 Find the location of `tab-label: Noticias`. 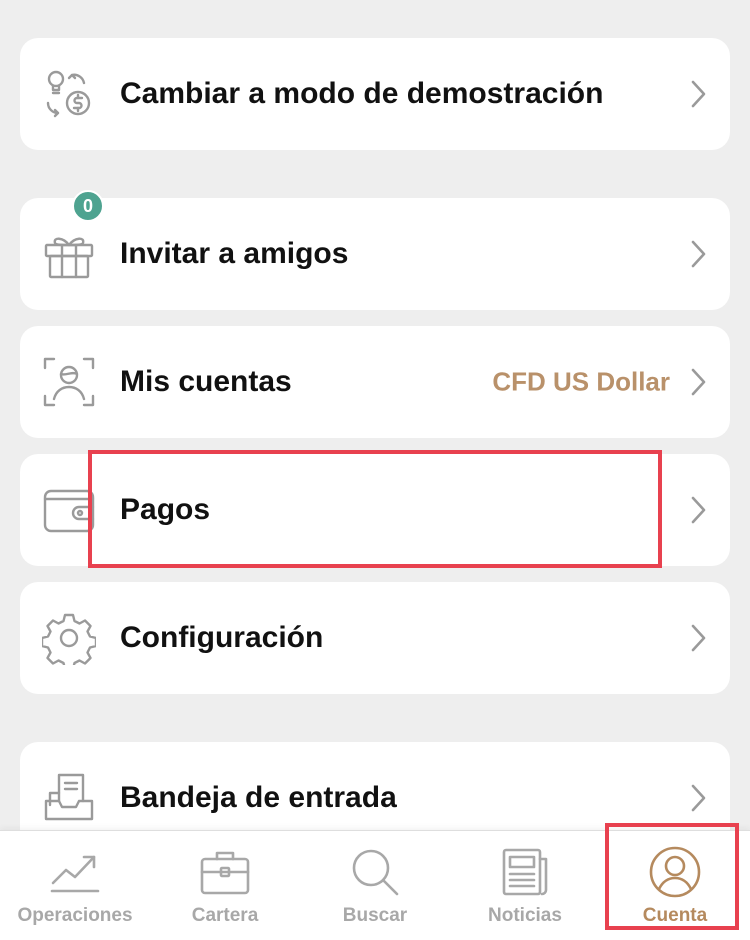

tab-label: Noticias is located at coordinates (525, 915).